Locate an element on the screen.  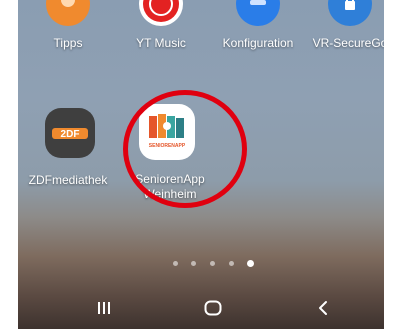
recent-apps-icon is located at coordinates (104, 308).